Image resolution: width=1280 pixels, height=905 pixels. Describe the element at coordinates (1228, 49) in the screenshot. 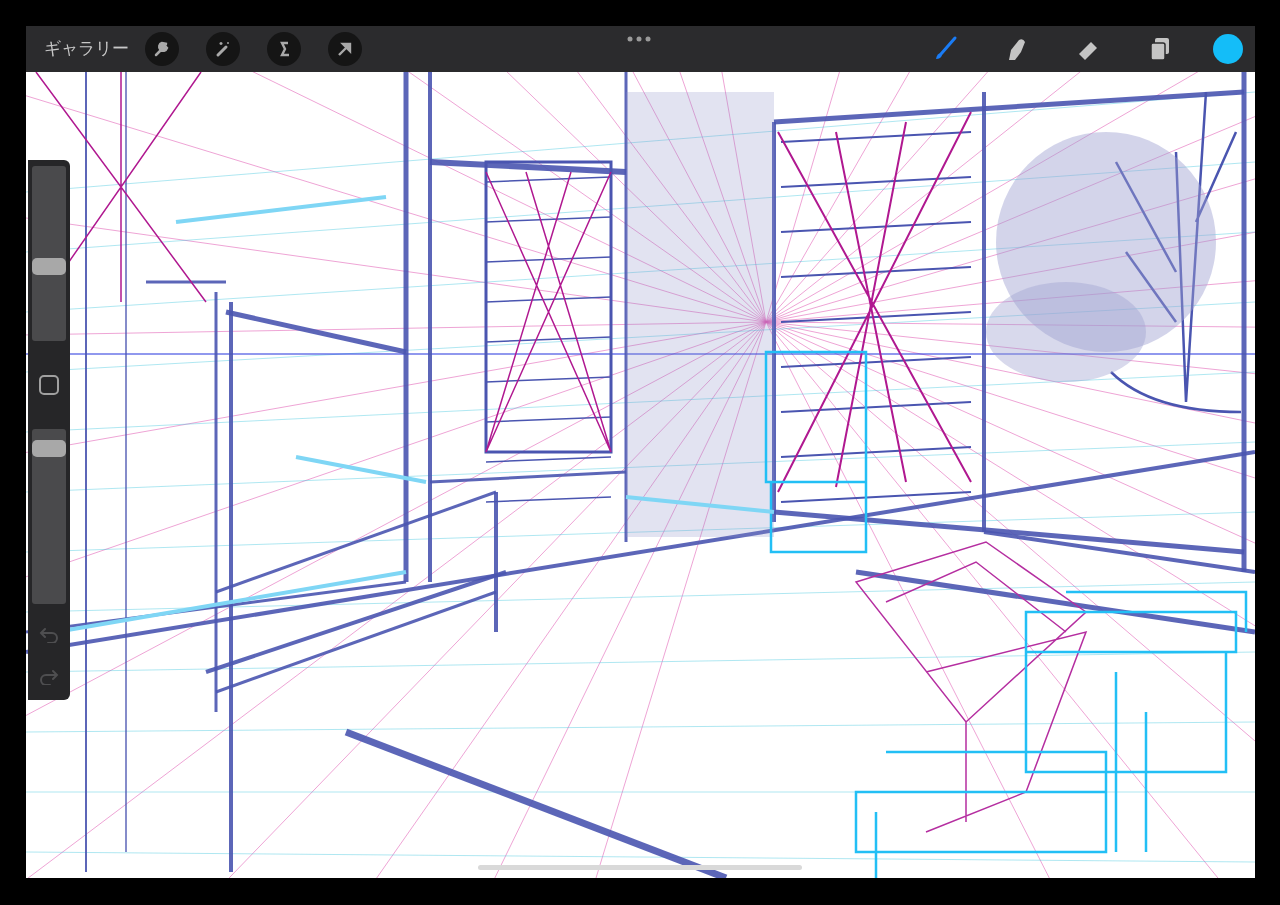

I see `color-swatch` at that location.